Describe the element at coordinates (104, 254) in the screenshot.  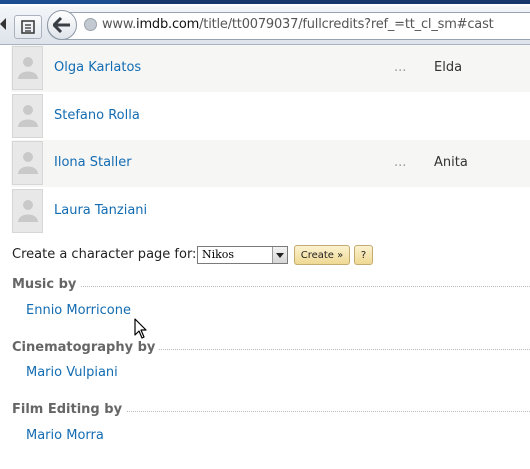
I see `character-page-label: Create a character page for:` at that location.